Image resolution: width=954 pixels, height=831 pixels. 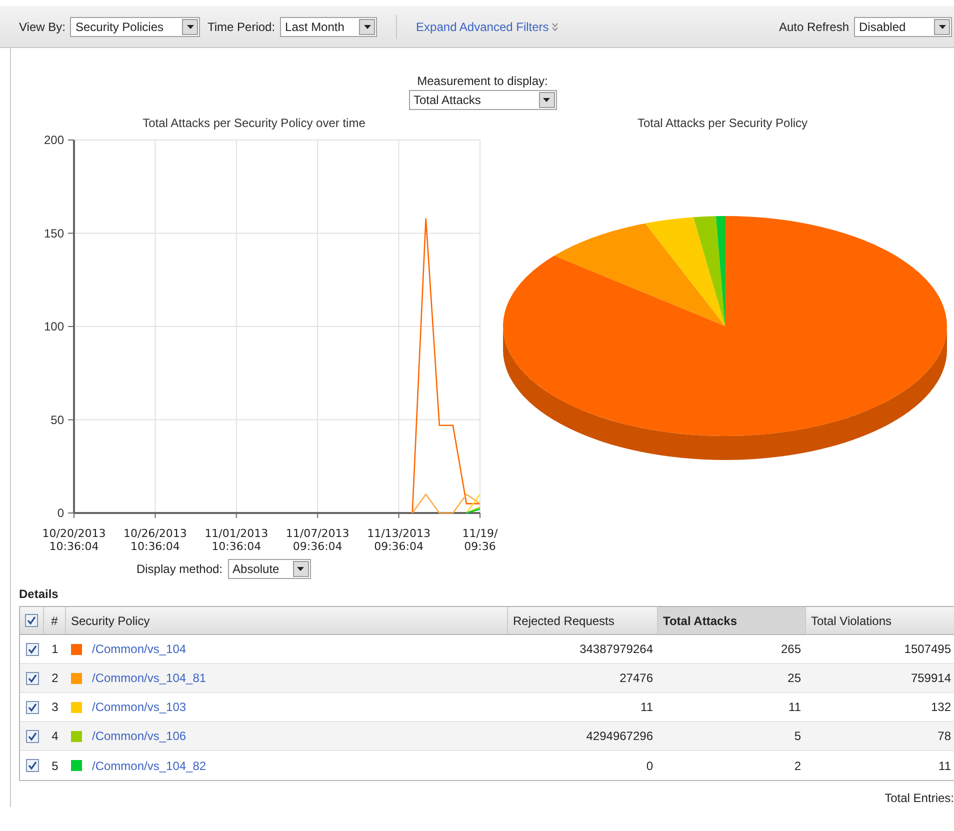 What do you see at coordinates (619, 736) in the screenshot?
I see `table-cell-text: 4294967296` at bounding box center [619, 736].